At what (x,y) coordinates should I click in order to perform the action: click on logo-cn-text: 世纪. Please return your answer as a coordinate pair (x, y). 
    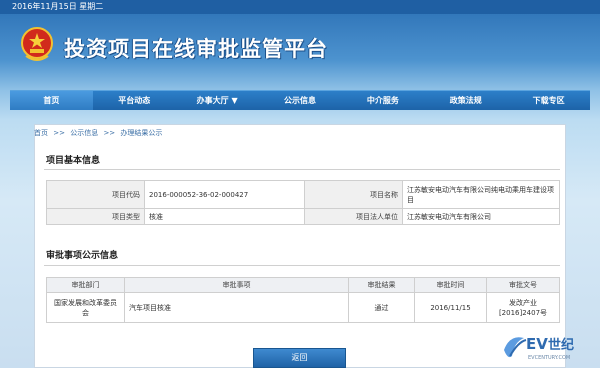
    Looking at the image, I should click on (561, 345).